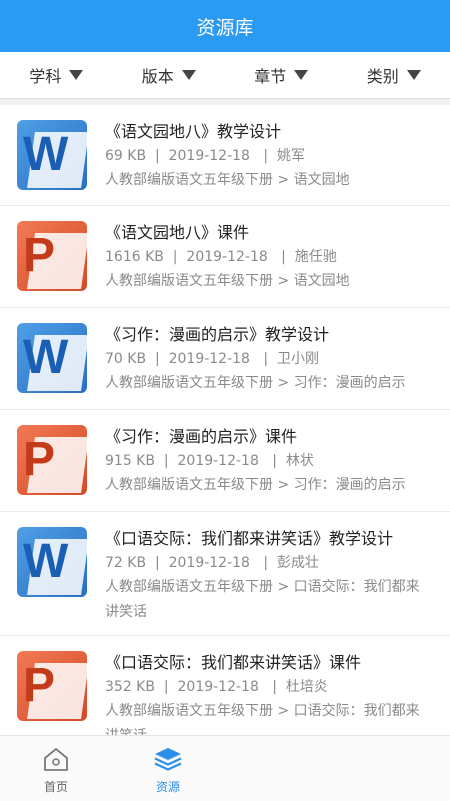 This screenshot has height=801, width=450. Describe the element at coordinates (270, 75) in the screenshot. I see `filter-label: 章节` at that location.